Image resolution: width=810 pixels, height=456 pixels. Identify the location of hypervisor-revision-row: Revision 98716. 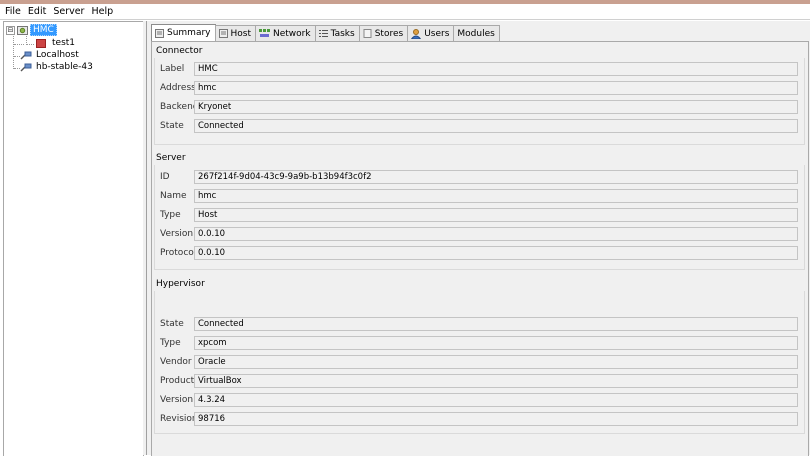
(476, 418).